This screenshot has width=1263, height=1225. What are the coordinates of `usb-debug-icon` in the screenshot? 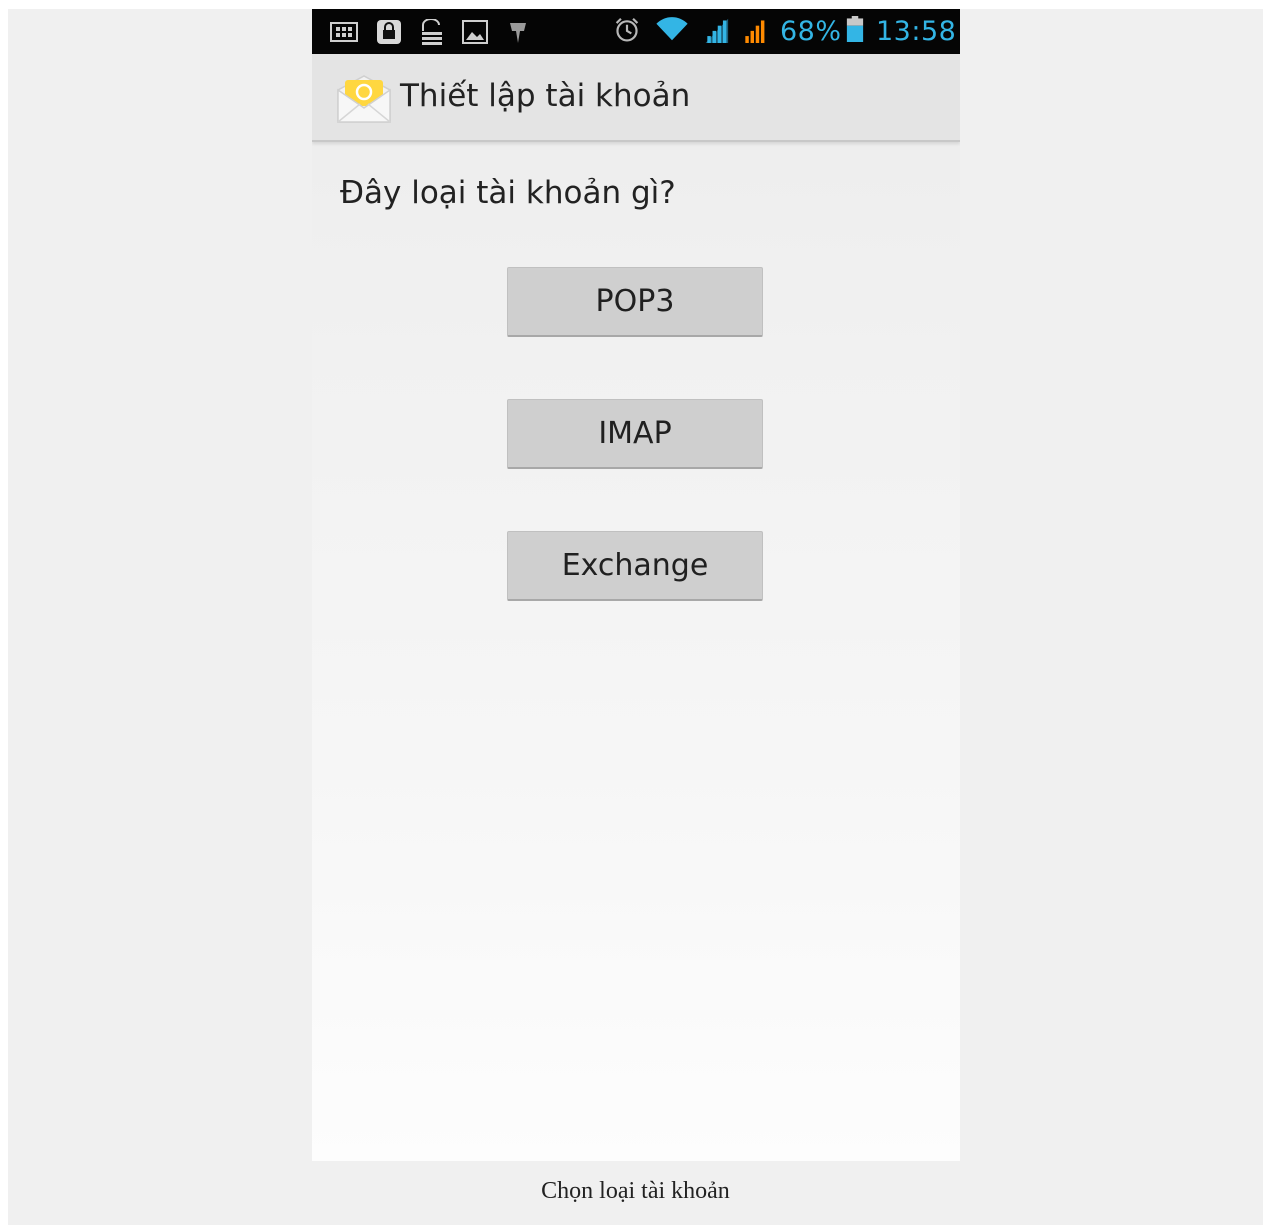 It's located at (518, 33).